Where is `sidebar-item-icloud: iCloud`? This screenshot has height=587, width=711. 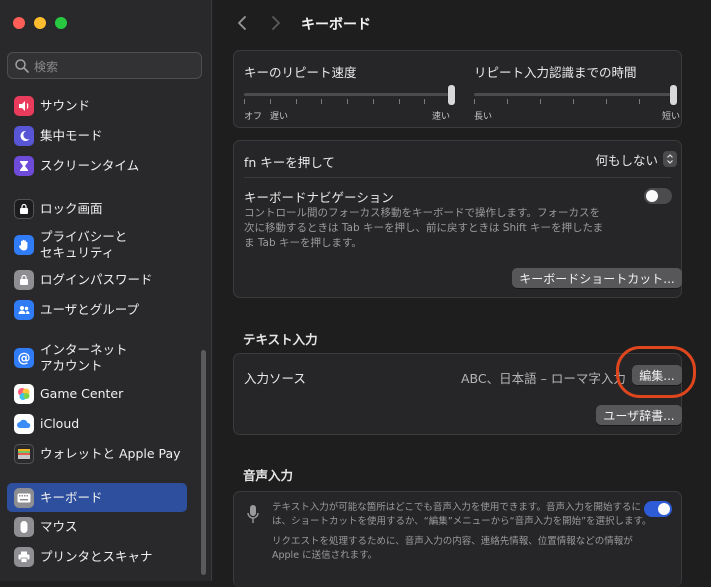
sidebar-item-icloud: iCloud is located at coordinates (97, 424).